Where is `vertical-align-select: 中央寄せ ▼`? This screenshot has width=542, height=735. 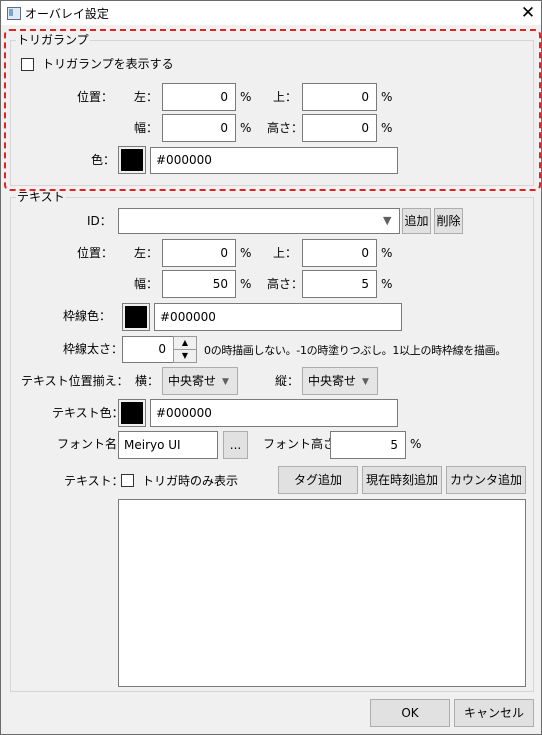 vertical-align-select: 中央寄せ ▼ is located at coordinates (340, 381).